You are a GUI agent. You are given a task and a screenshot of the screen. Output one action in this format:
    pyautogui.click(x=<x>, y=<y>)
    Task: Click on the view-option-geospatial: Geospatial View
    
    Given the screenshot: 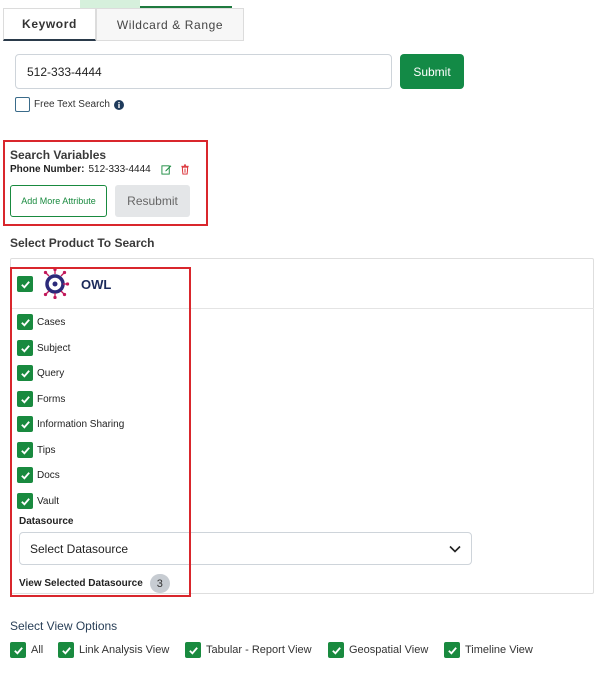 What is the action you would take?
    pyautogui.click(x=378, y=650)
    